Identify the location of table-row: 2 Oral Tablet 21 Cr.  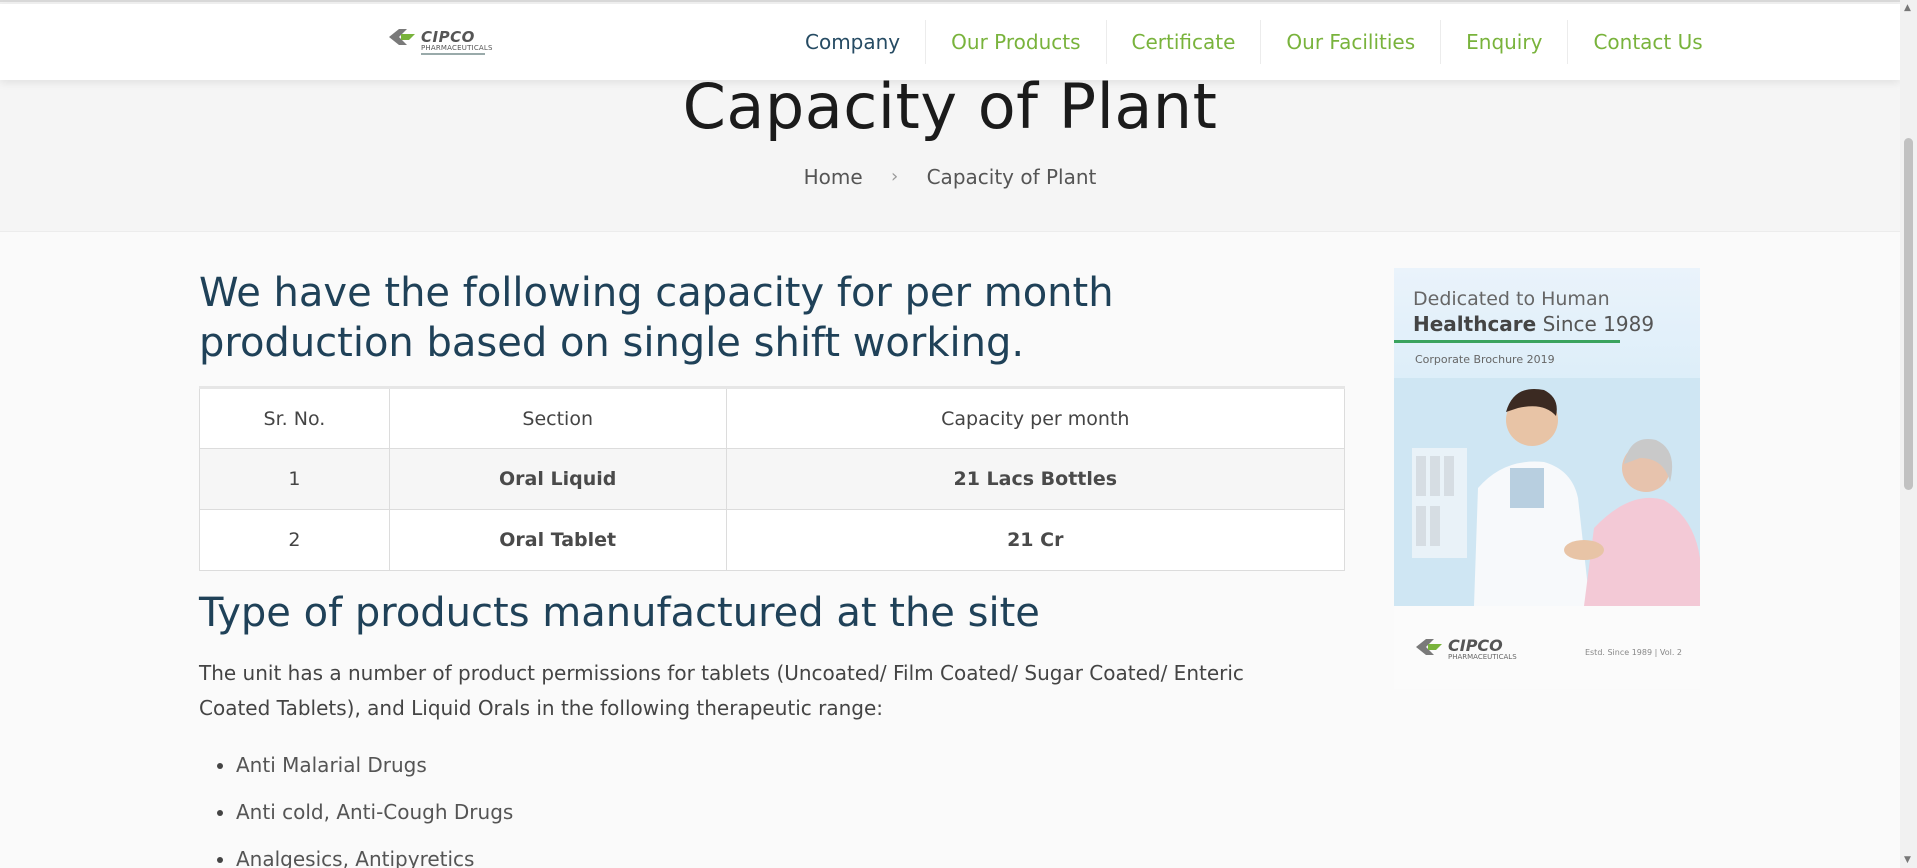
(772, 540).